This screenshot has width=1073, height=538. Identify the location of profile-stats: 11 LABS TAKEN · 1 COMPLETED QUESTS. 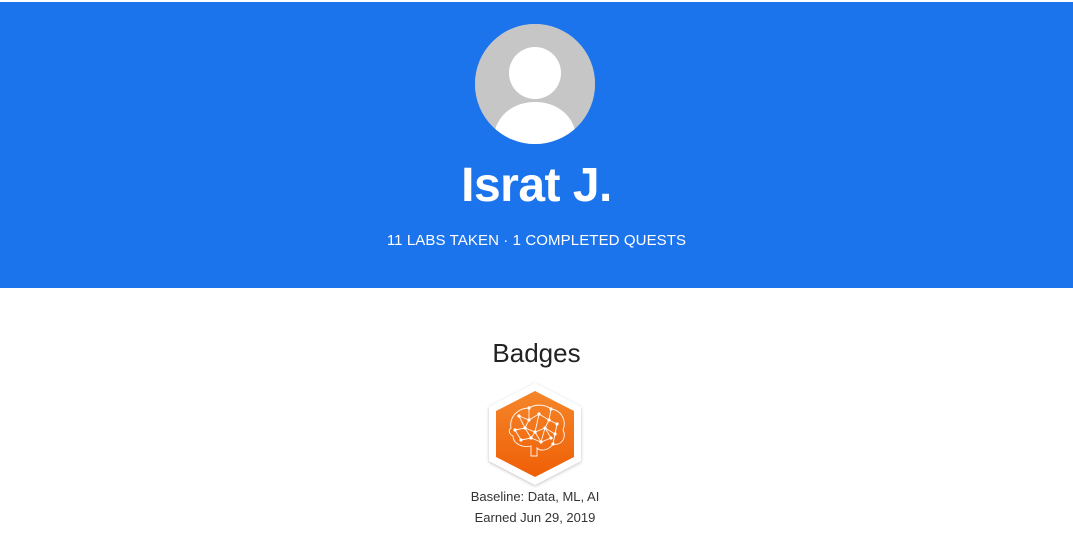
(536, 240).